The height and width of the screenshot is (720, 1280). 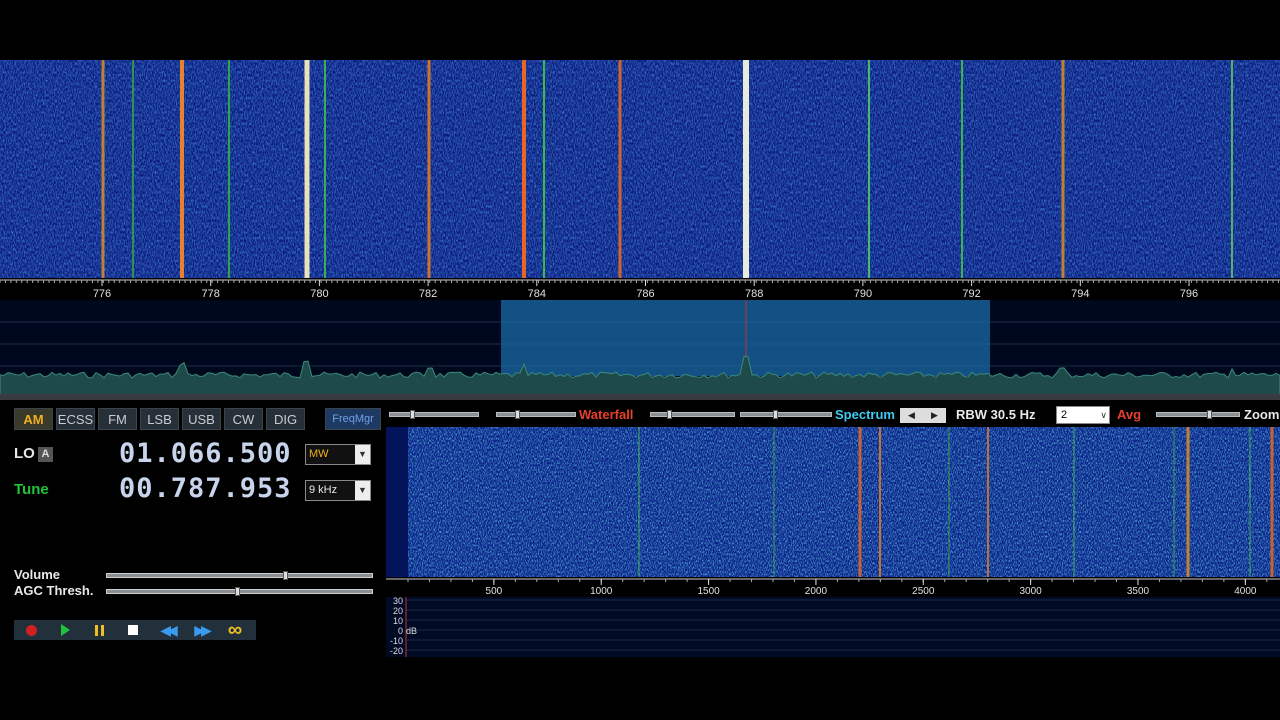 What do you see at coordinates (911, 415) in the screenshot?
I see `chevron-left-icon: ◀` at bounding box center [911, 415].